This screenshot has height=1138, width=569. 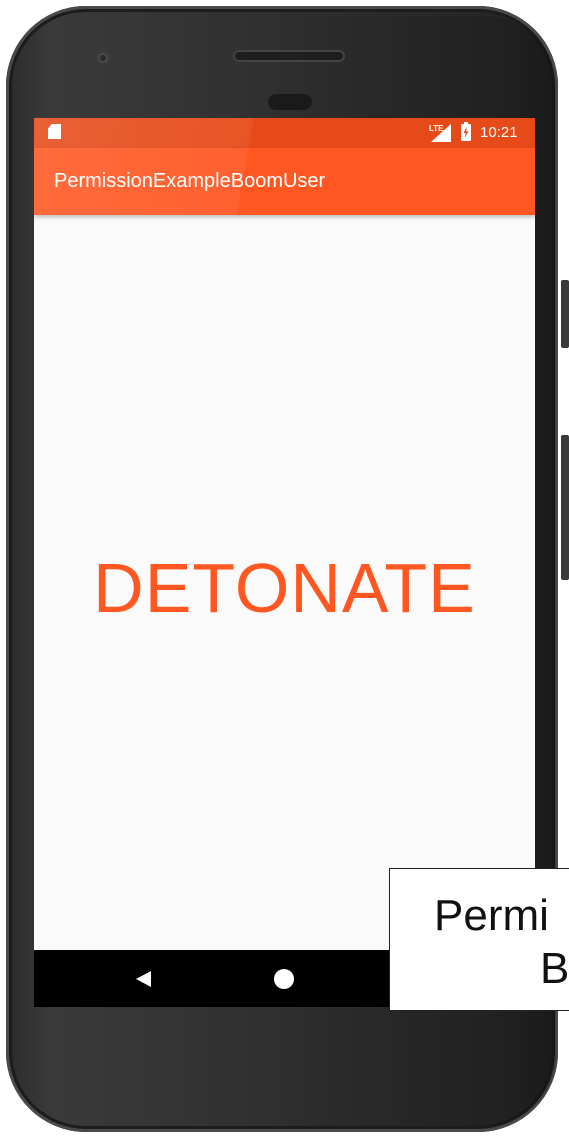 What do you see at coordinates (103, 58) in the screenshot?
I see `front-camera-icon` at bounding box center [103, 58].